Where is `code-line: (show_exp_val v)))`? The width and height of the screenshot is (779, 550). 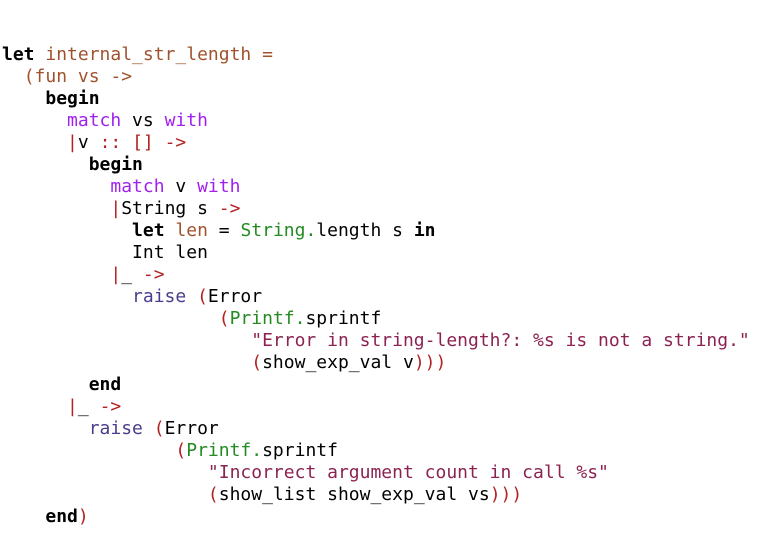 code-line: (show_exp_val v))) is located at coordinates (389, 363).